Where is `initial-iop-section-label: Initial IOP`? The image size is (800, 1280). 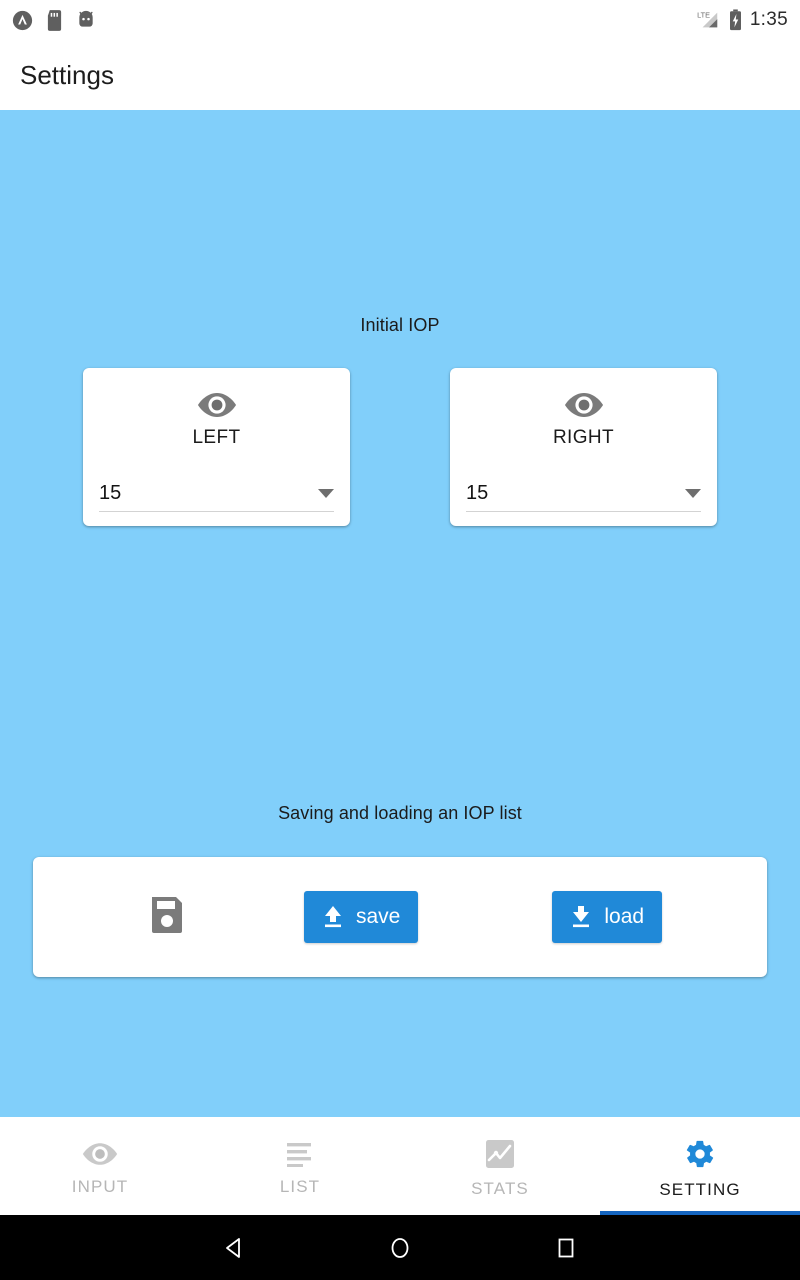 initial-iop-section-label: Initial IOP is located at coordinates (400, 325).